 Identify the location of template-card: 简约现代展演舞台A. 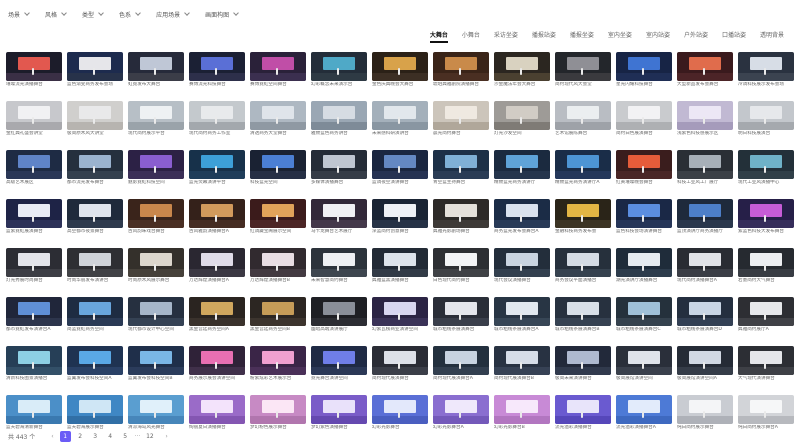
(461, 363).